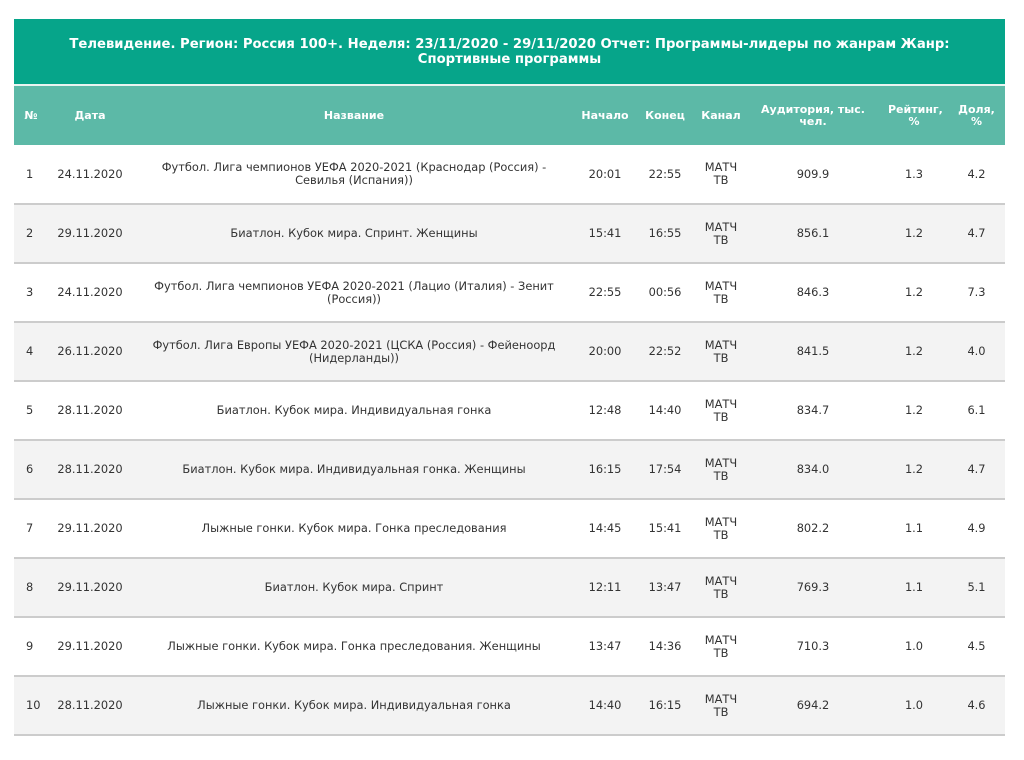  Describe the element at coordinates (665, 469) in the screenshot. I see `cell-end-time: 17:54` at that location.